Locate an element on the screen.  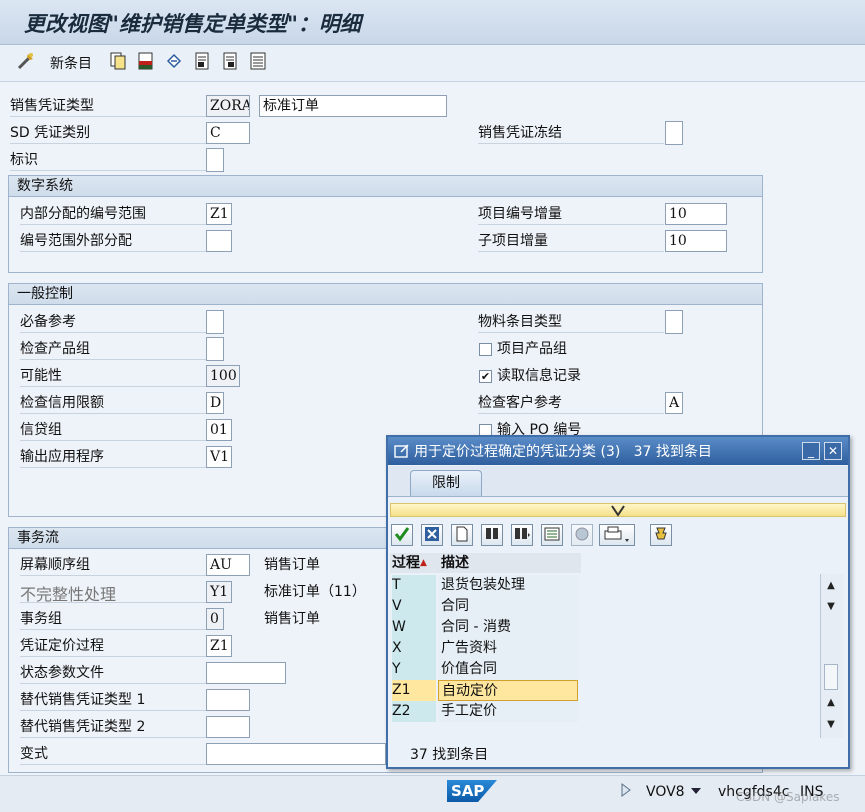
item-division-checkbox is located at coordinates (485, 349).